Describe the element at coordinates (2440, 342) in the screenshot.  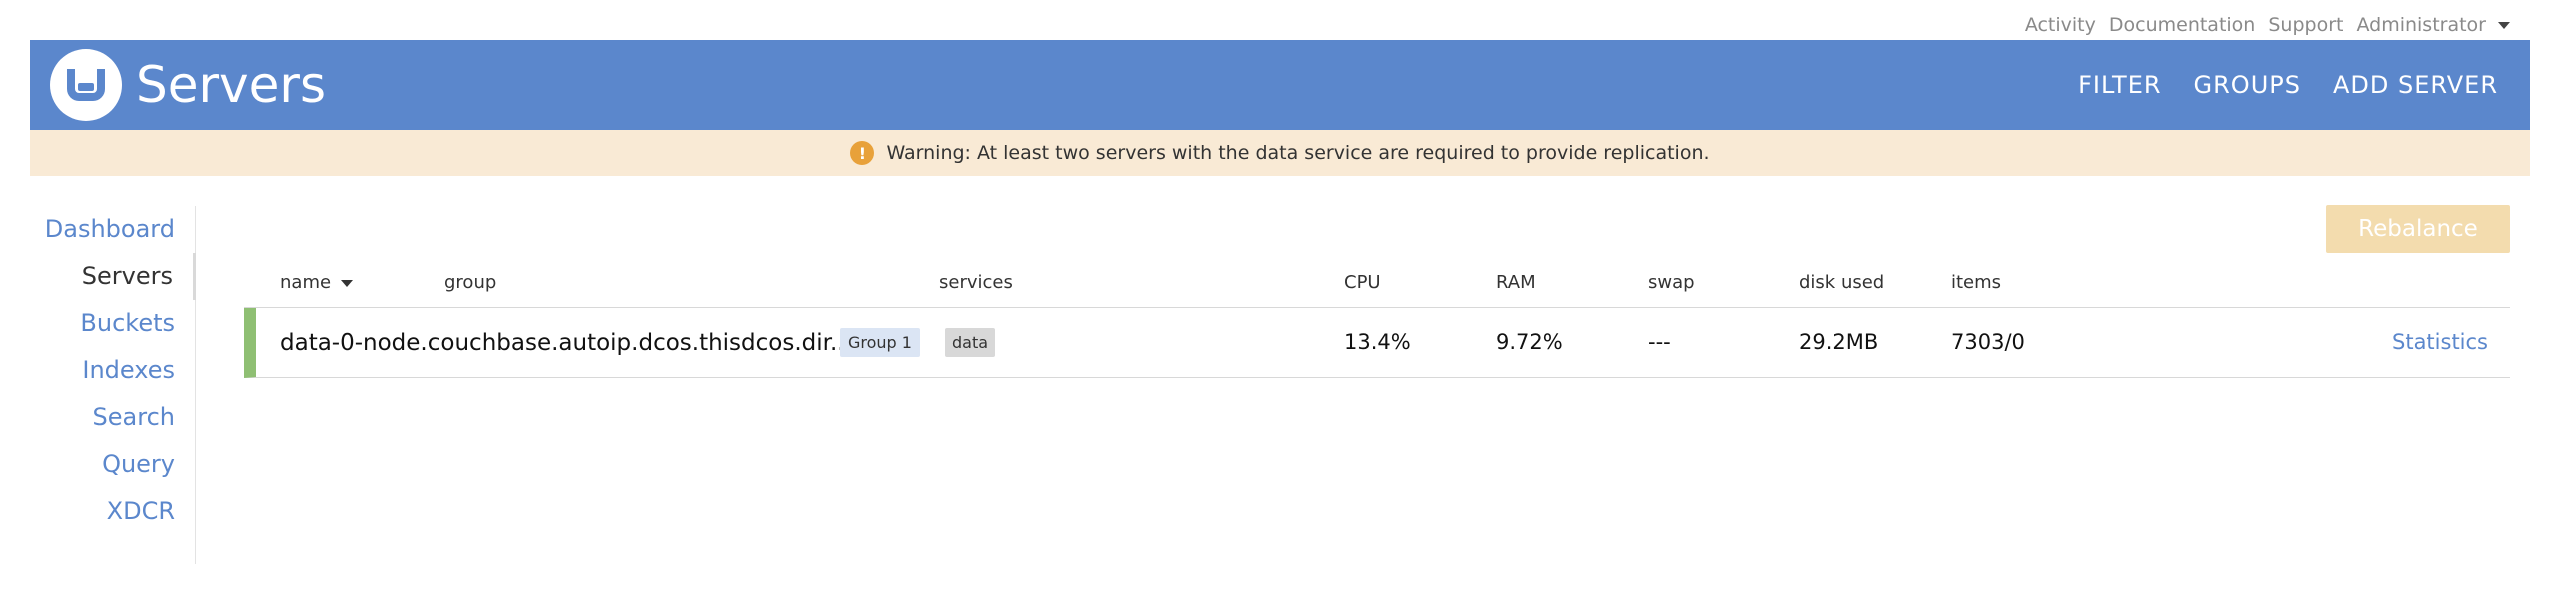
I see `statistics-link: Statistics` at that location.